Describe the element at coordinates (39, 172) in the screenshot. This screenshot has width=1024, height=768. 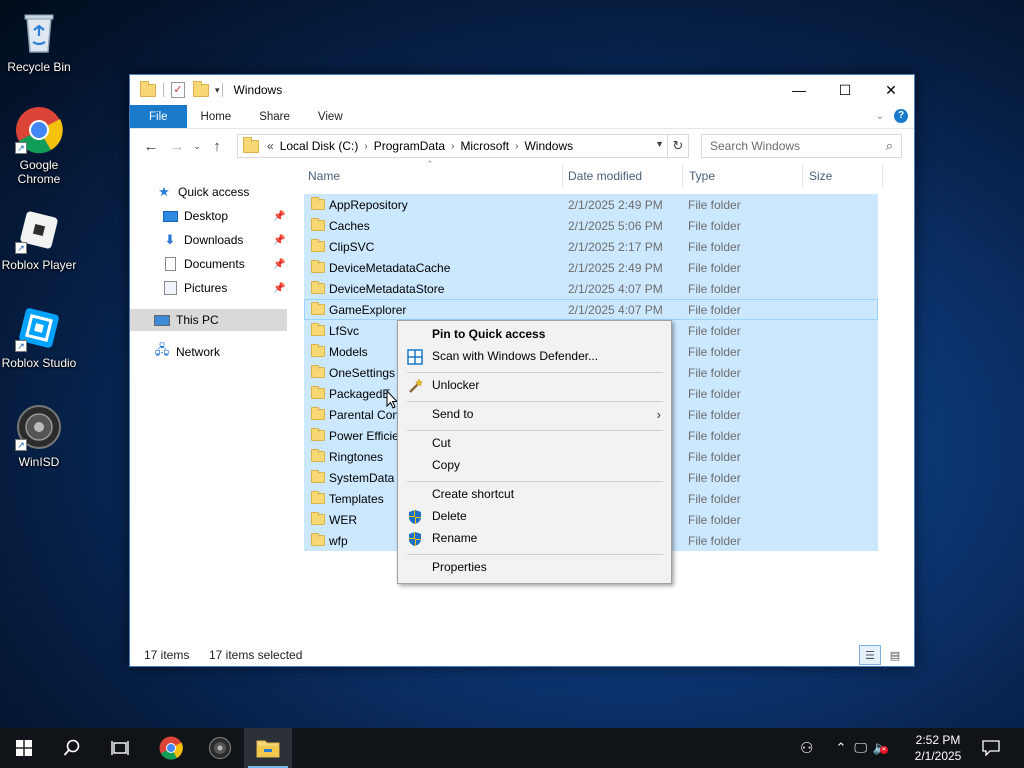
I see `desktop-icon-label: Google Chrome` at that location.